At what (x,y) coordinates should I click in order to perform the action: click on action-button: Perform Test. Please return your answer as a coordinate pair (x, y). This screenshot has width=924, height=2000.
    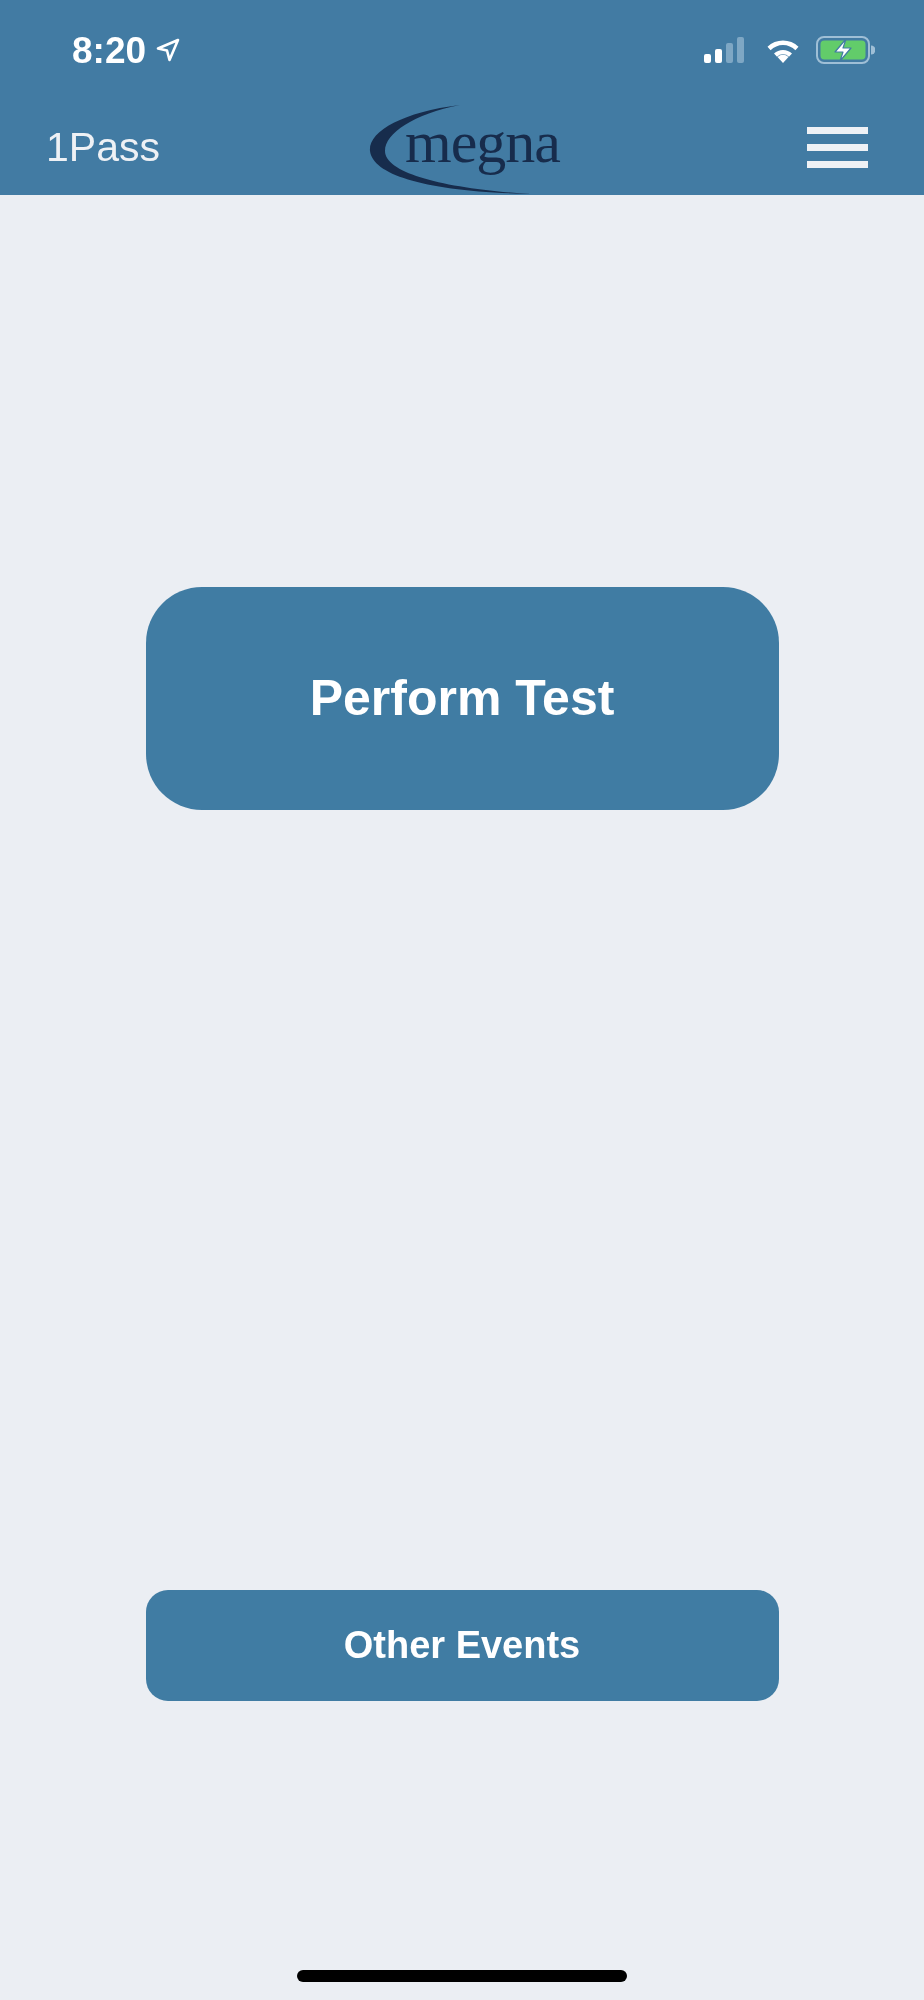
    Looking at the image, I should click on (462, 698).